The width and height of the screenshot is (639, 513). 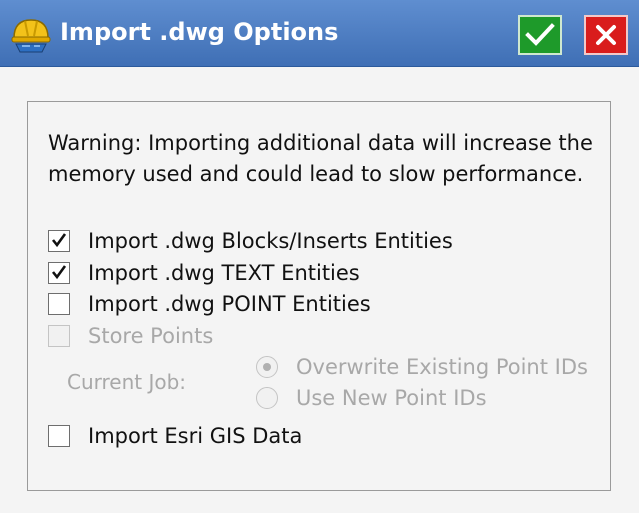 What do you see at coordinates (31, 36) in the screenshot?
I see `hardhat-icon` at bounding box center [31, 36].